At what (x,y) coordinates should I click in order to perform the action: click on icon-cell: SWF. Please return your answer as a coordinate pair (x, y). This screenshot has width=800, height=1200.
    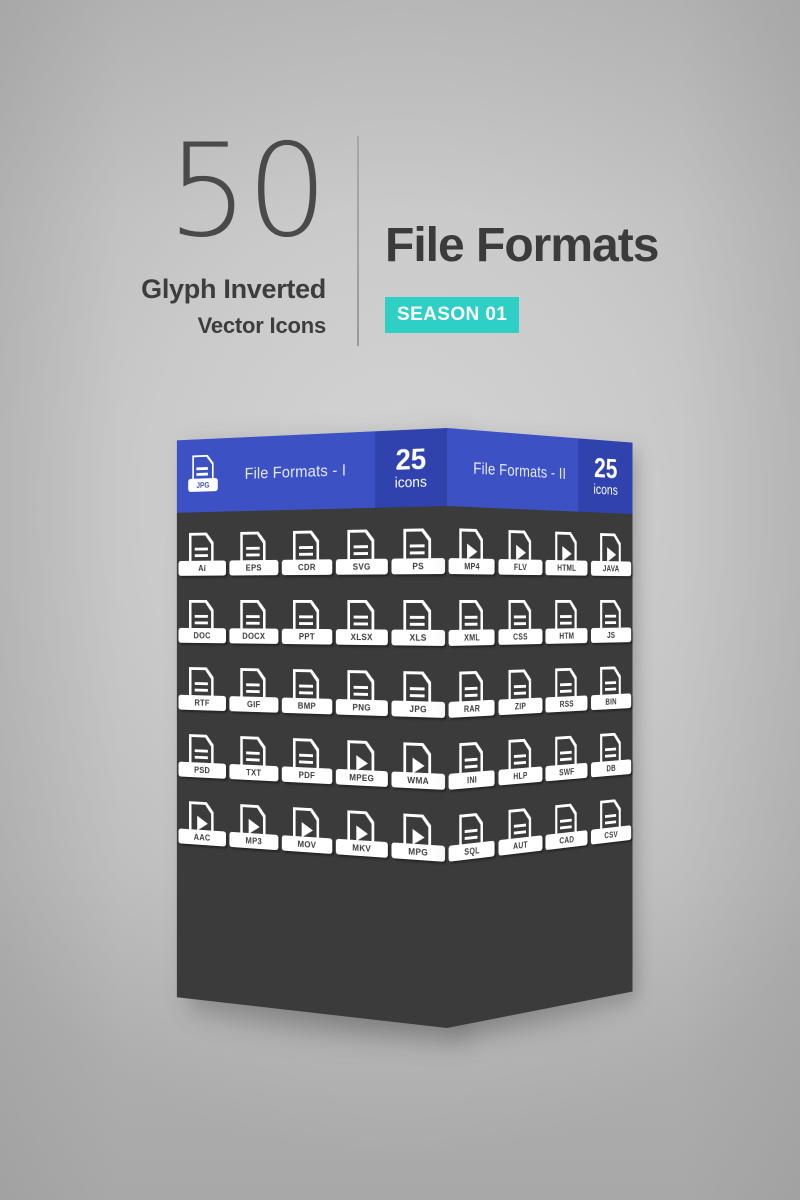
    Looking at the image, I should click on (566, 761).